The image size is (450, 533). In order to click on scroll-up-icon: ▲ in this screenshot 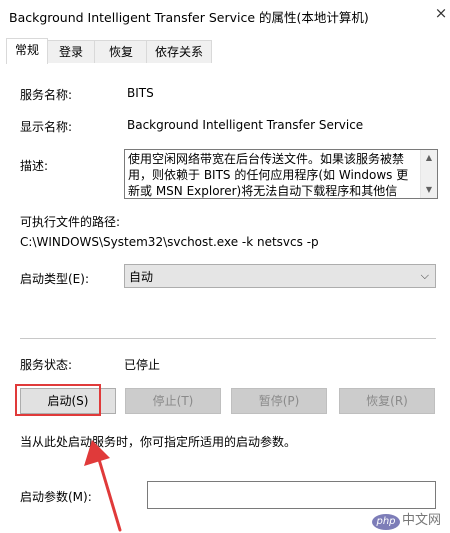, I will do `click(429, 158)`.